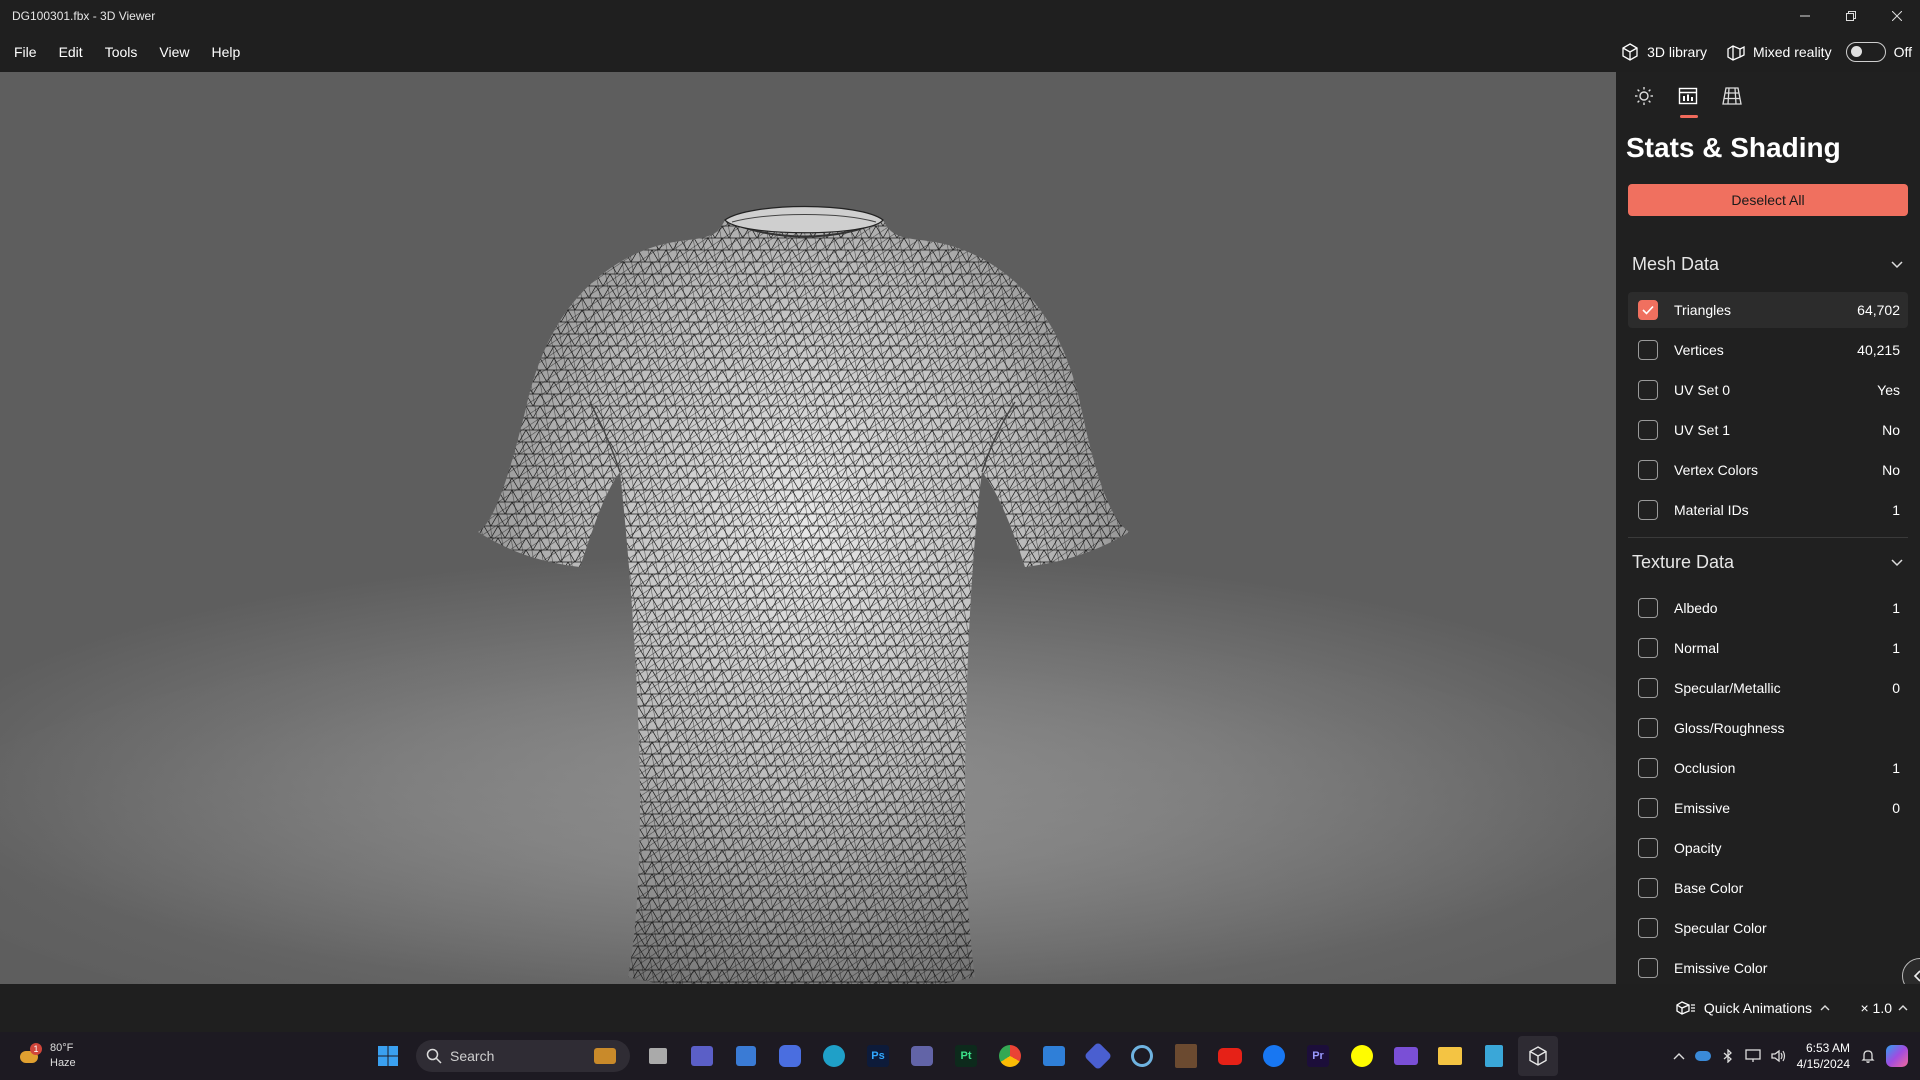  What do you see at coordinates (1768, 768) in the screenshot?
I see `texture-row-occlusion: Occlusion 1` at bounding box center [1768, 768].